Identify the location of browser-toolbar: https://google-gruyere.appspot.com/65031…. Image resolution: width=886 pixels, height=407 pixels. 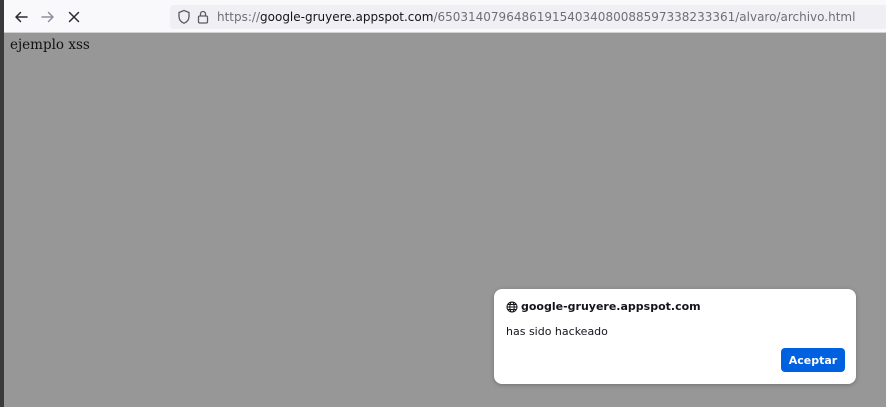
(443, 16).